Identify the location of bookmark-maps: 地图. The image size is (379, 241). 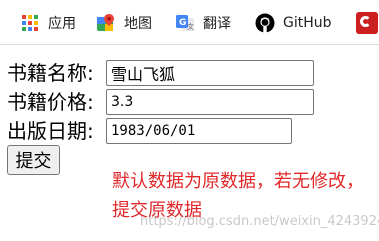
(124, 23).